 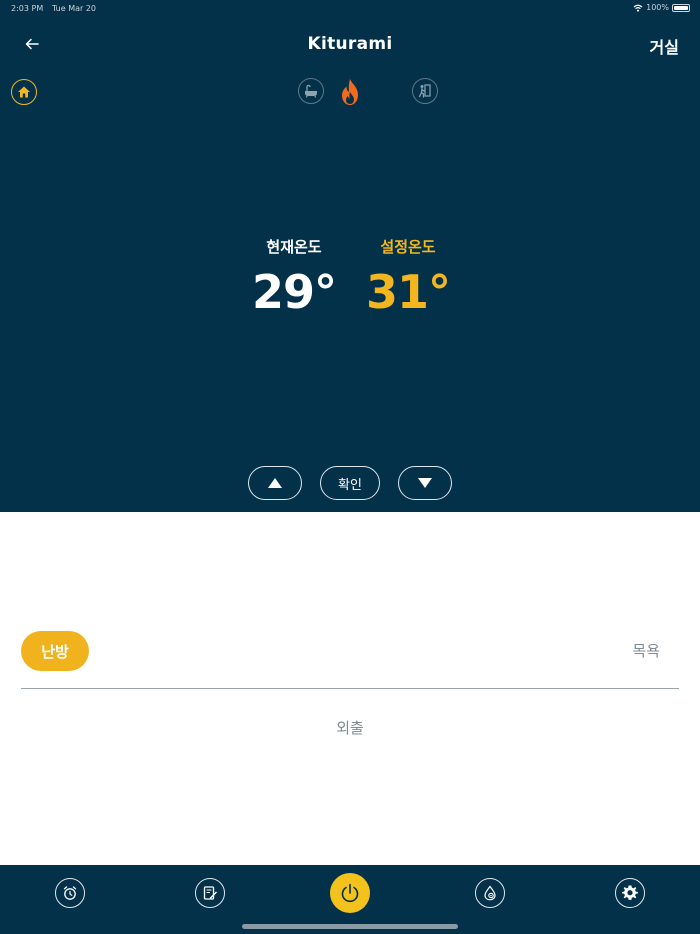 I want to click on home-indicator, so click(x=350, y=926).